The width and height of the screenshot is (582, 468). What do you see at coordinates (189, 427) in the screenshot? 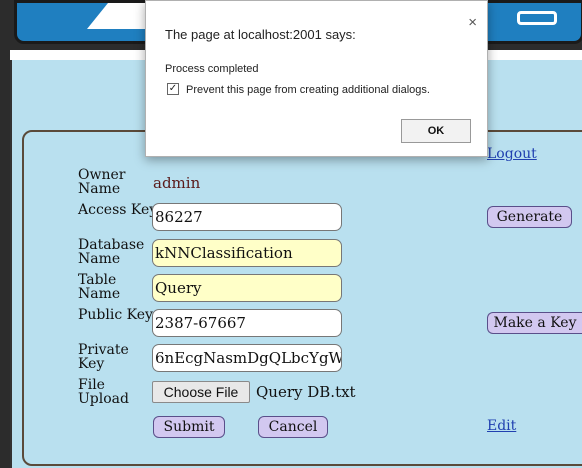
I see `submit-button: Submit` at bounding box center [189, 427].